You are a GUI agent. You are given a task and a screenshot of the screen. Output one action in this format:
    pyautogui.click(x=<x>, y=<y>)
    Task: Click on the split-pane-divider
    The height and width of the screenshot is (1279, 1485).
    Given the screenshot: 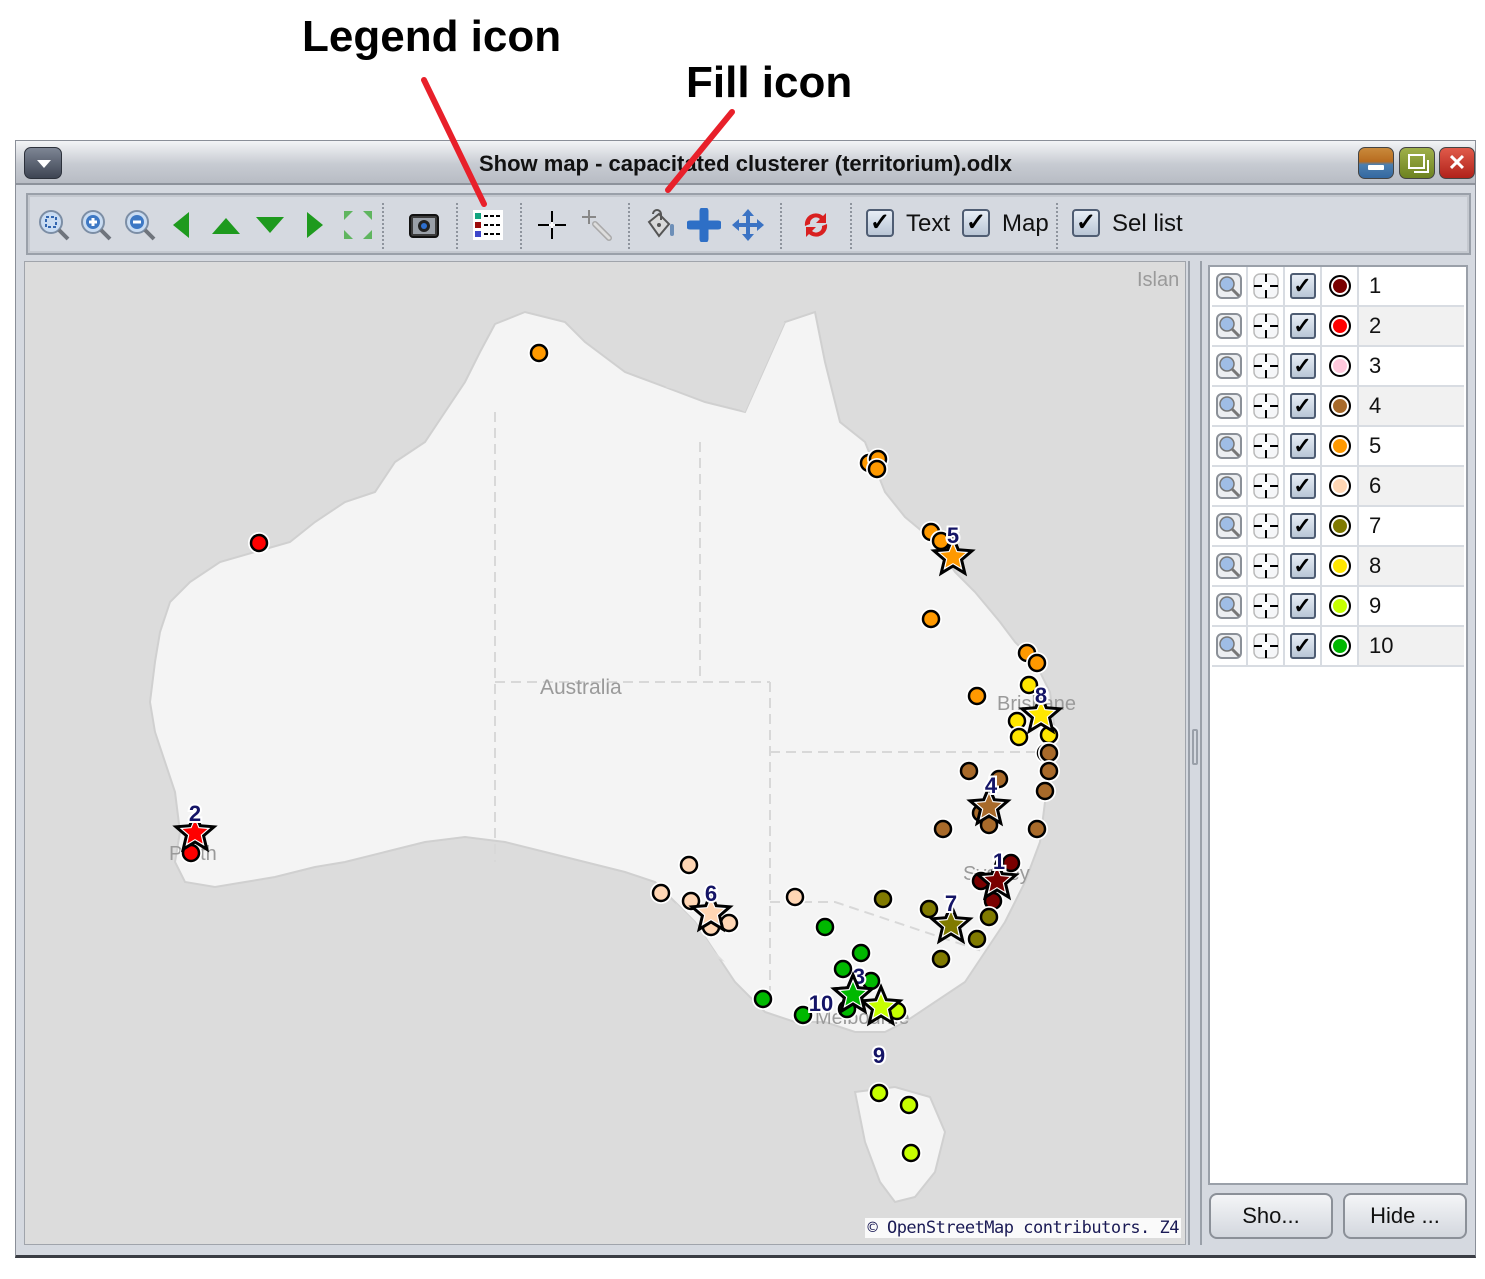 What is the action you would take?
    pyautogui.click(x=1195, y=753)
    